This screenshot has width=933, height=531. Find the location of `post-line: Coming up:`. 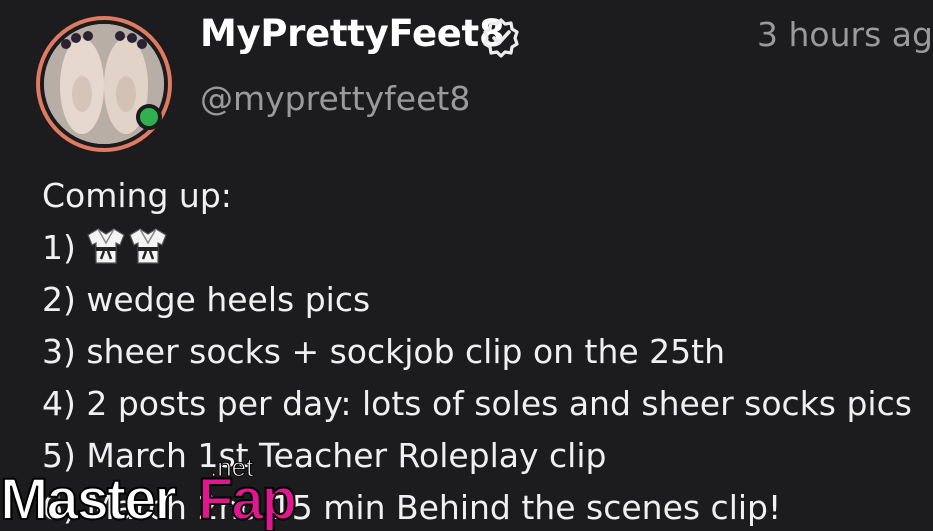

post-line: Coming up: is located at coordinates (137, 195).